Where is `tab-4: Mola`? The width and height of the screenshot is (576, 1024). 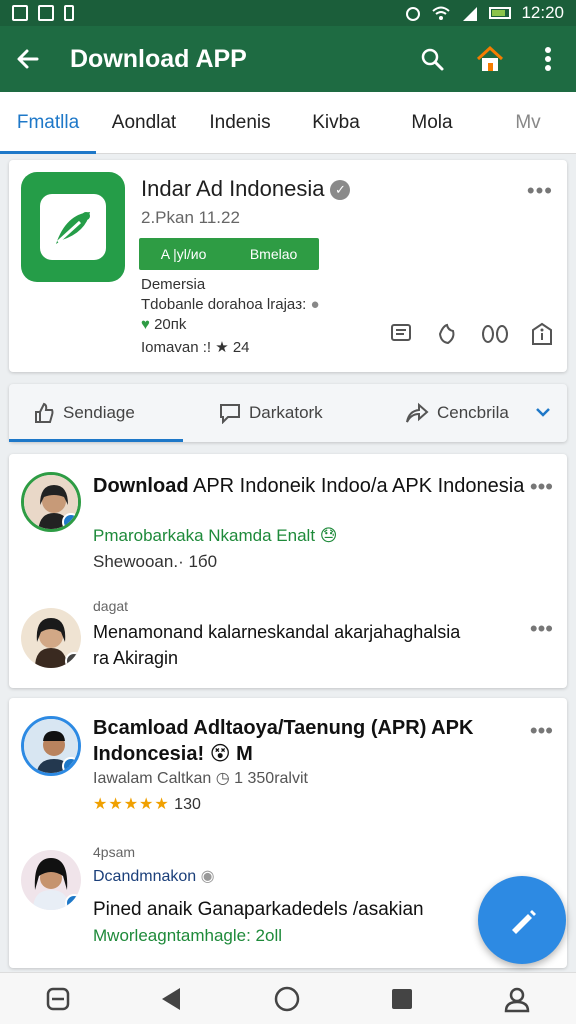 tab-4: Mola is located at coordinates (432, 123).